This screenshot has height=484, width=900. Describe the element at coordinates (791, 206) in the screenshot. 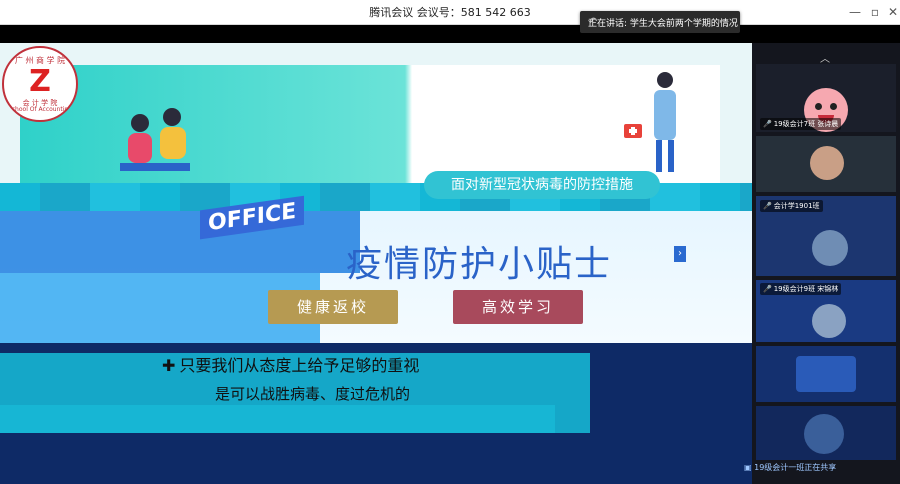

I see `participant-name: 🎤 会计学1901班` at that location.